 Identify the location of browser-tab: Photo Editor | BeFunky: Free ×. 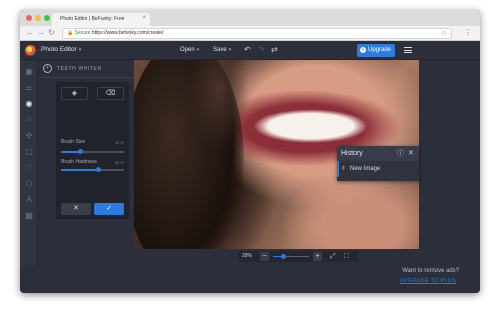
(101, 19).